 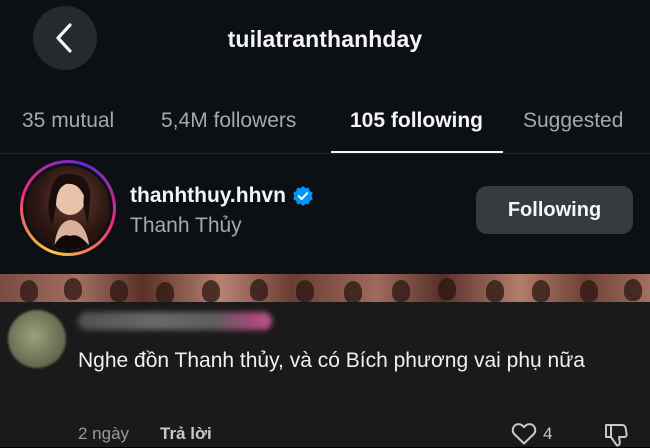 I want to click on username-line: thanhthuy.hhvn, so click(x=222, y=196).